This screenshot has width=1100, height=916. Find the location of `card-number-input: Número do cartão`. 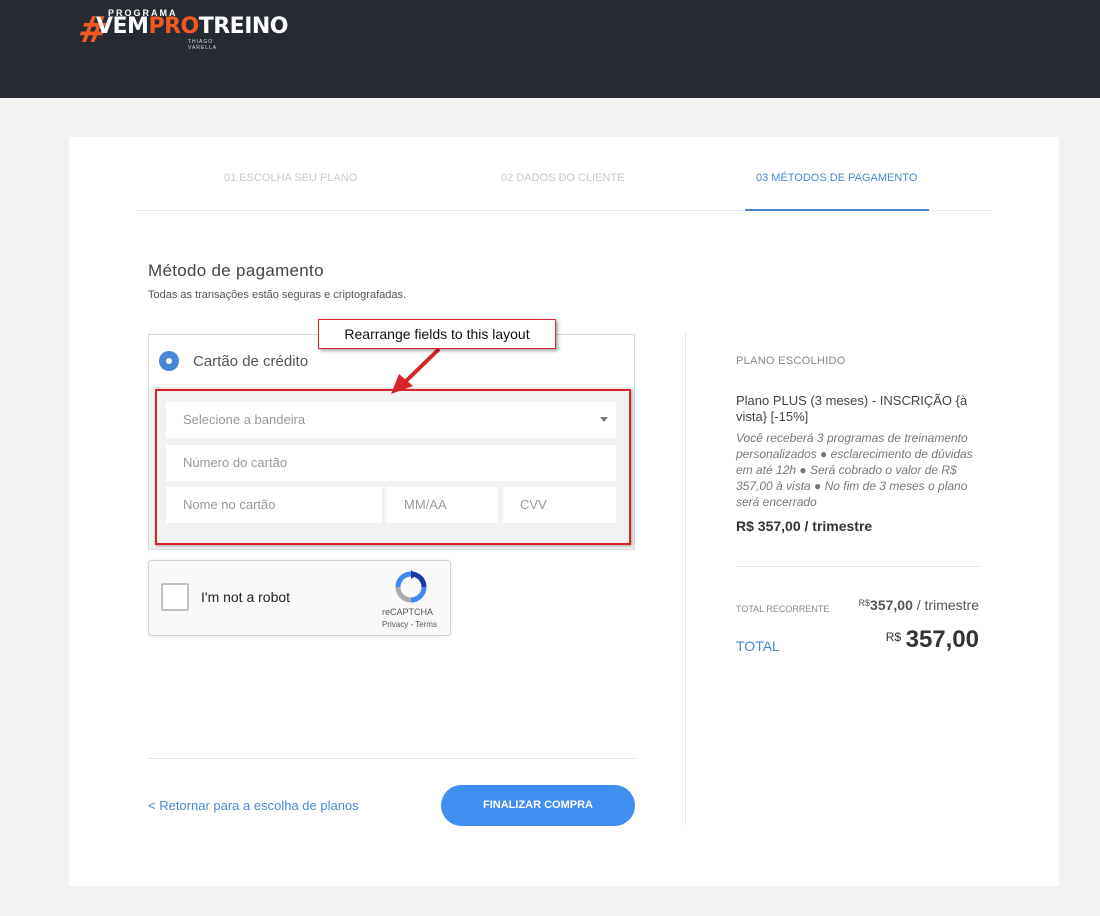

card-number-input: Número do cartão is located at coordinates (391, 463).